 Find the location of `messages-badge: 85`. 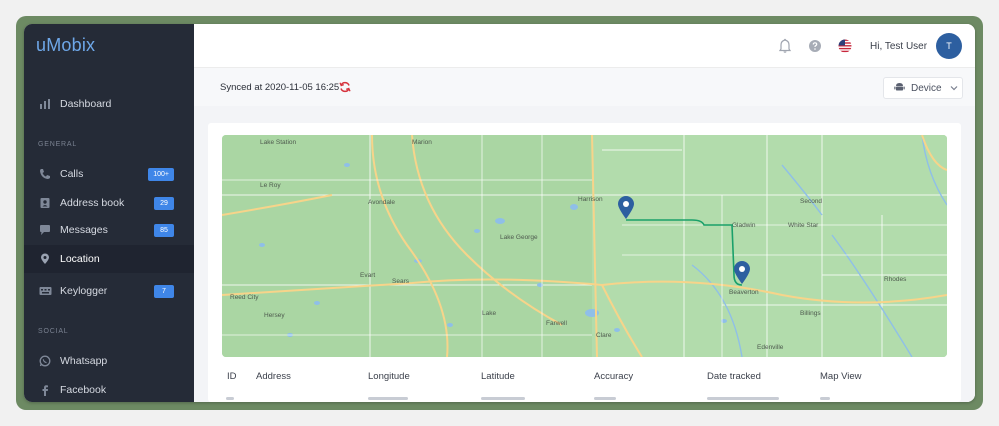

messages-badge: 85 is located at coordinates (164, 230).